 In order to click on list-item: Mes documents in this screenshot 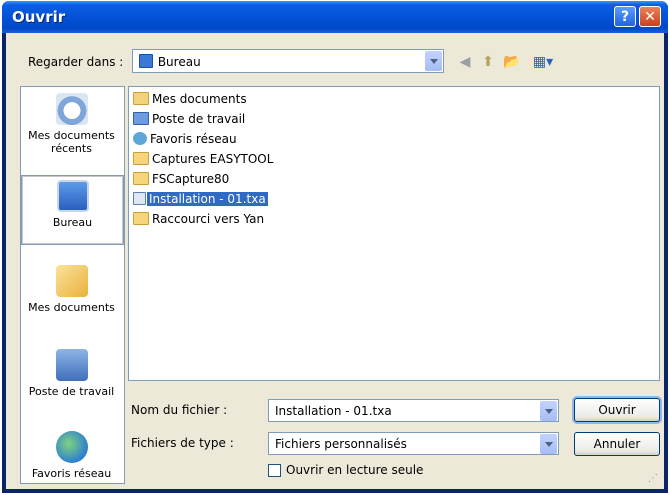, I will do `click(191, 99)`.